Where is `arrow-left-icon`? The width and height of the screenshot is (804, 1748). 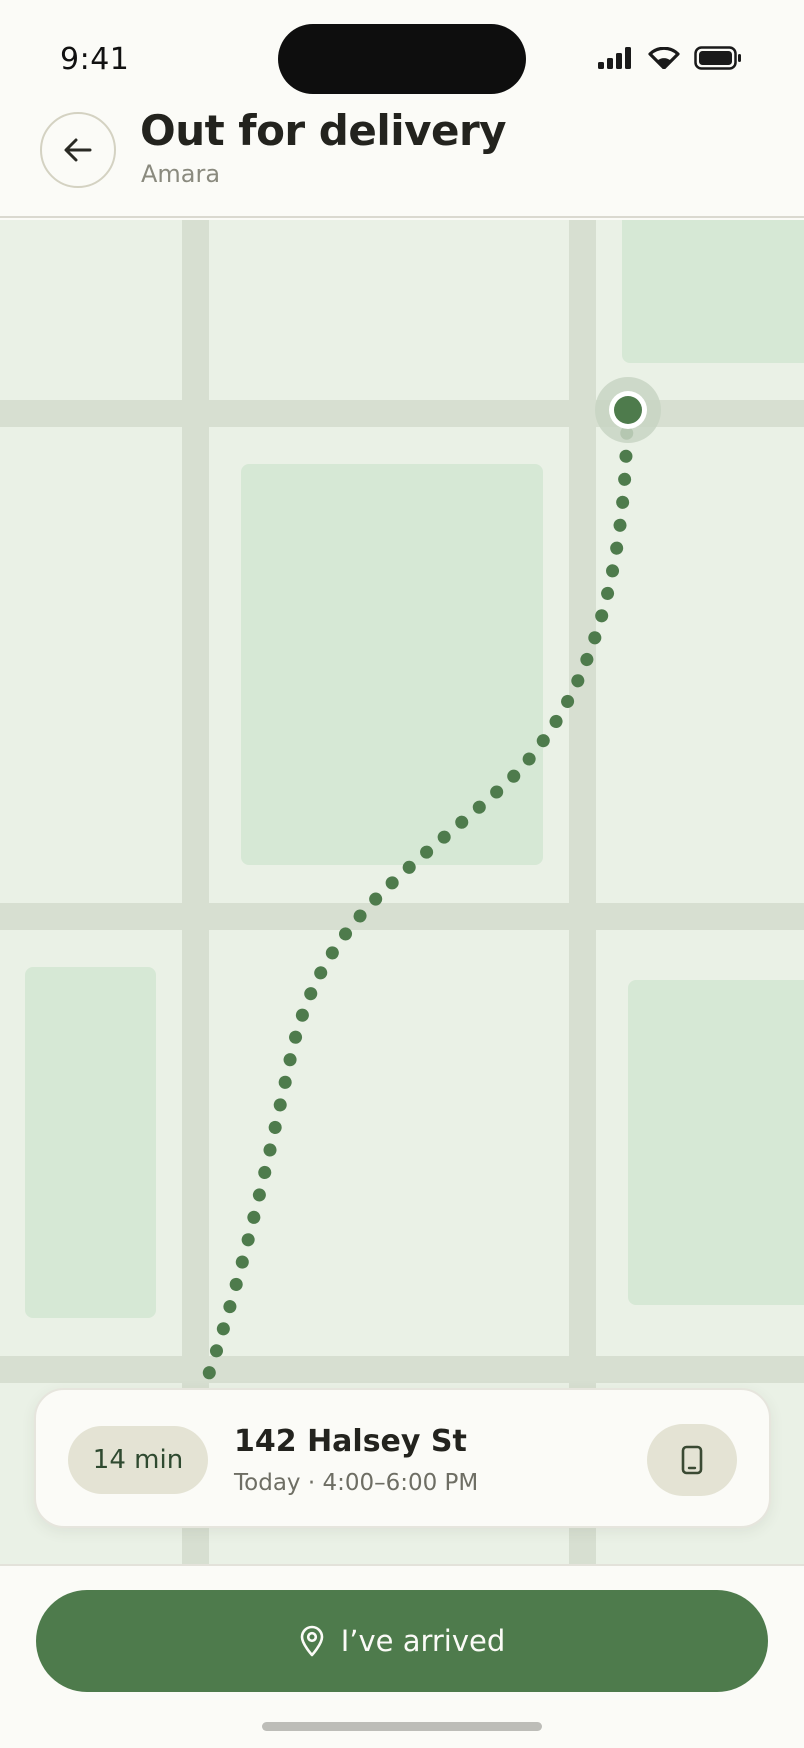 arrow-left-icon is located at coordinates (78, 150).